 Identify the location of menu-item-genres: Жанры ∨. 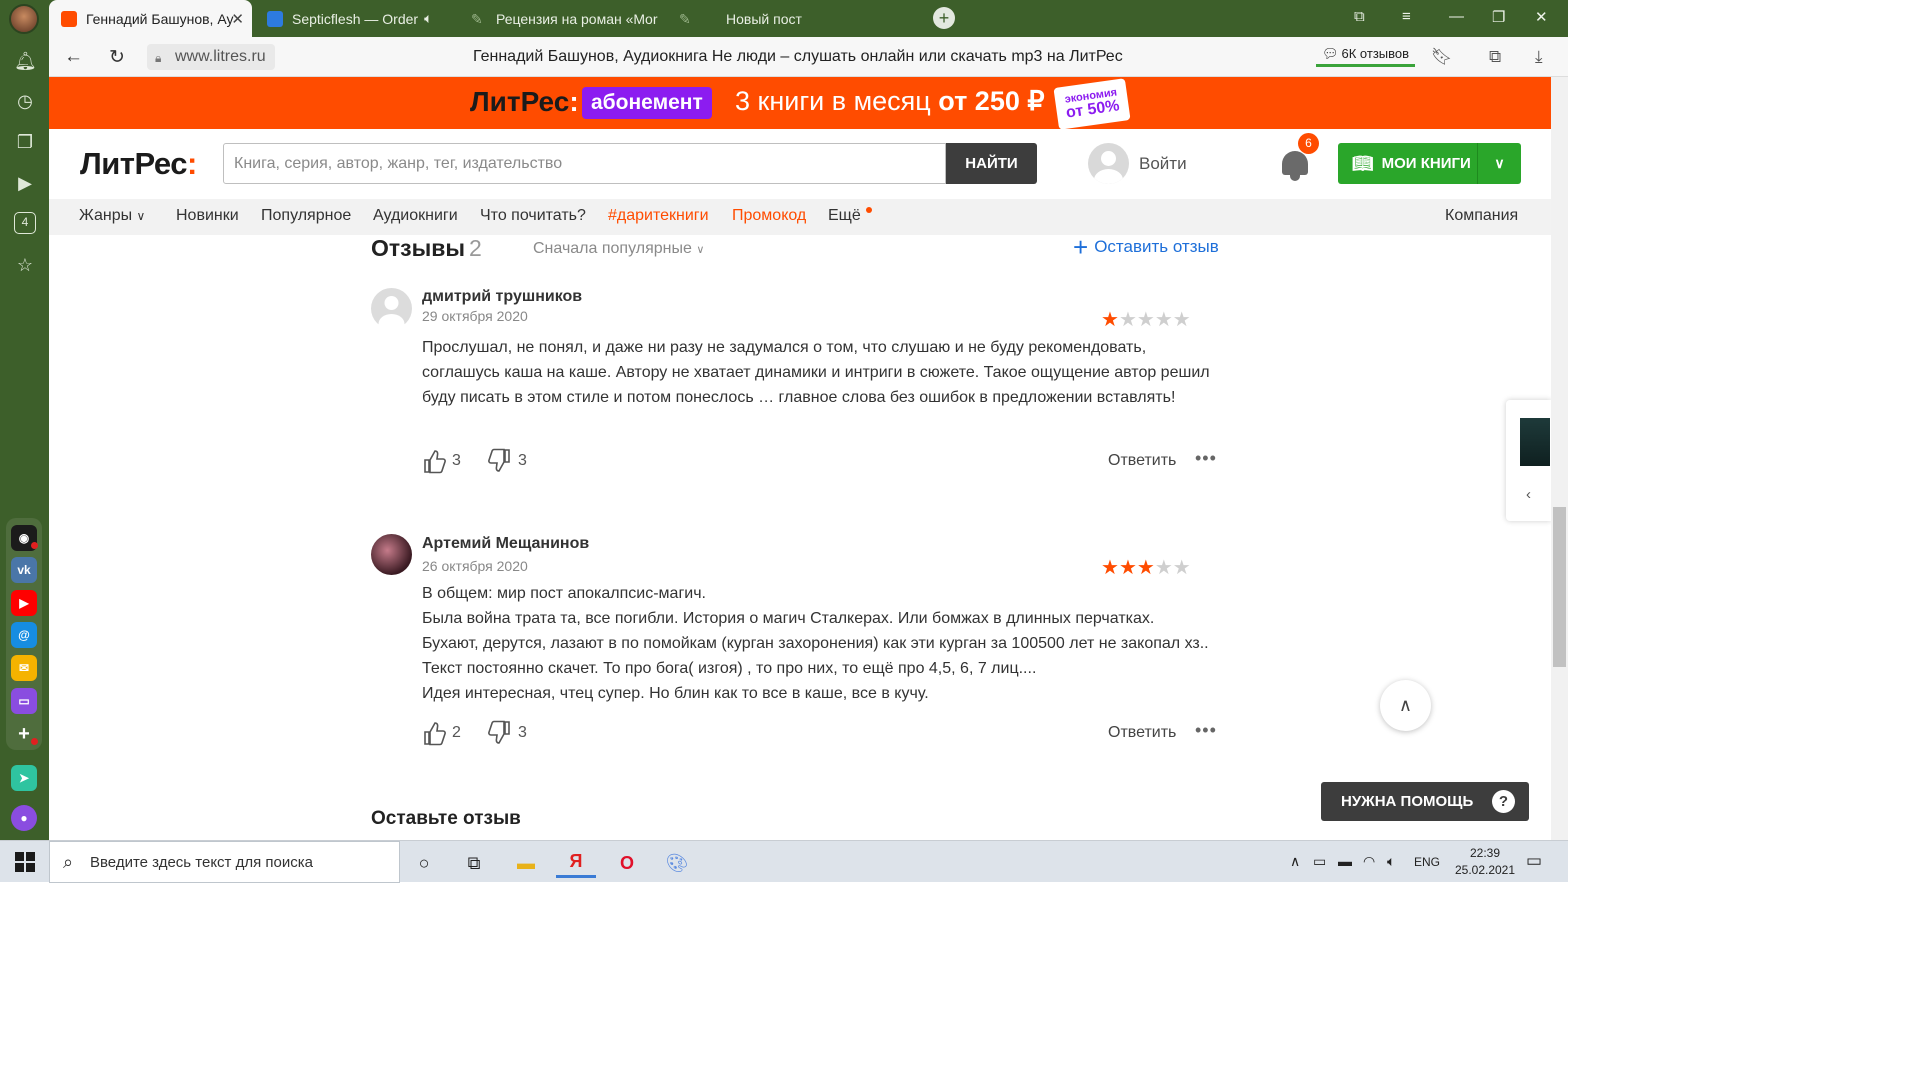
(112, 216).